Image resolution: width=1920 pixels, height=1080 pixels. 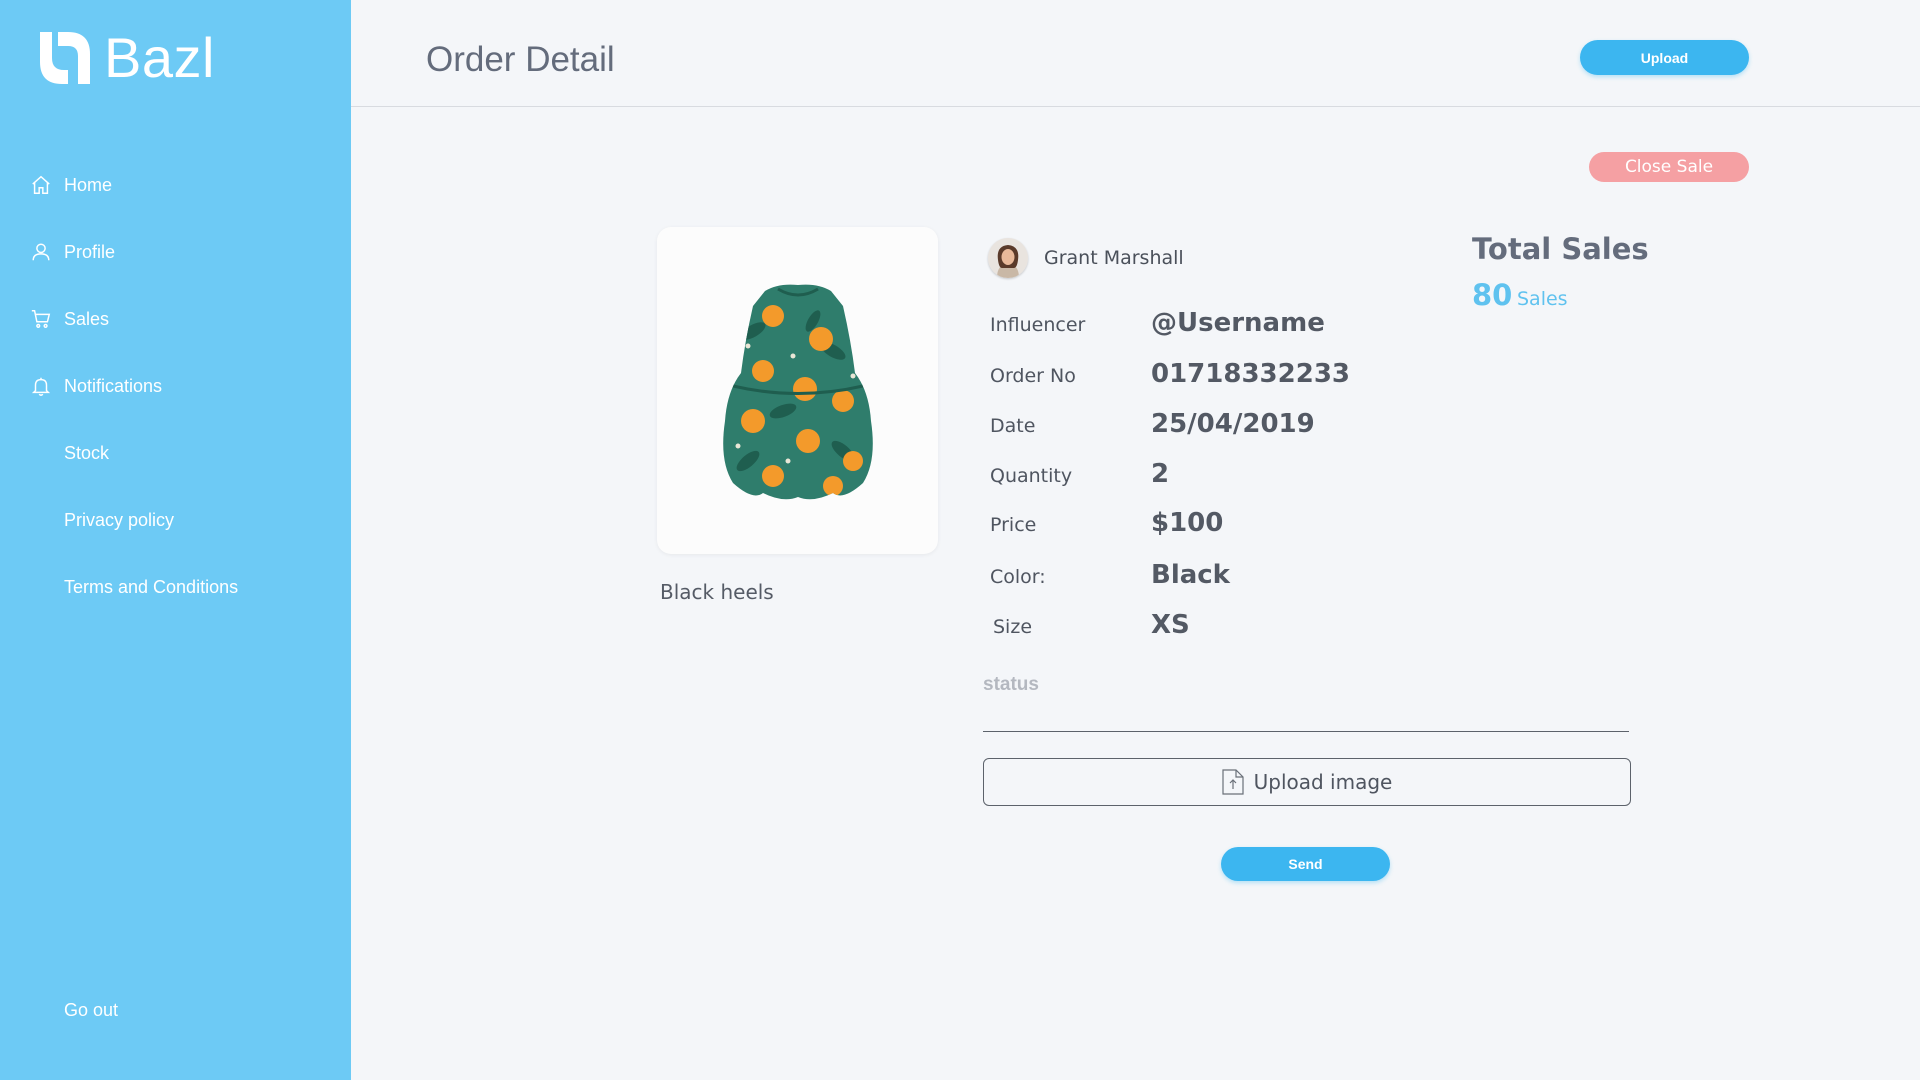 I want to click on sidebar-item-stock: Stock, so click(x=69, y=453).